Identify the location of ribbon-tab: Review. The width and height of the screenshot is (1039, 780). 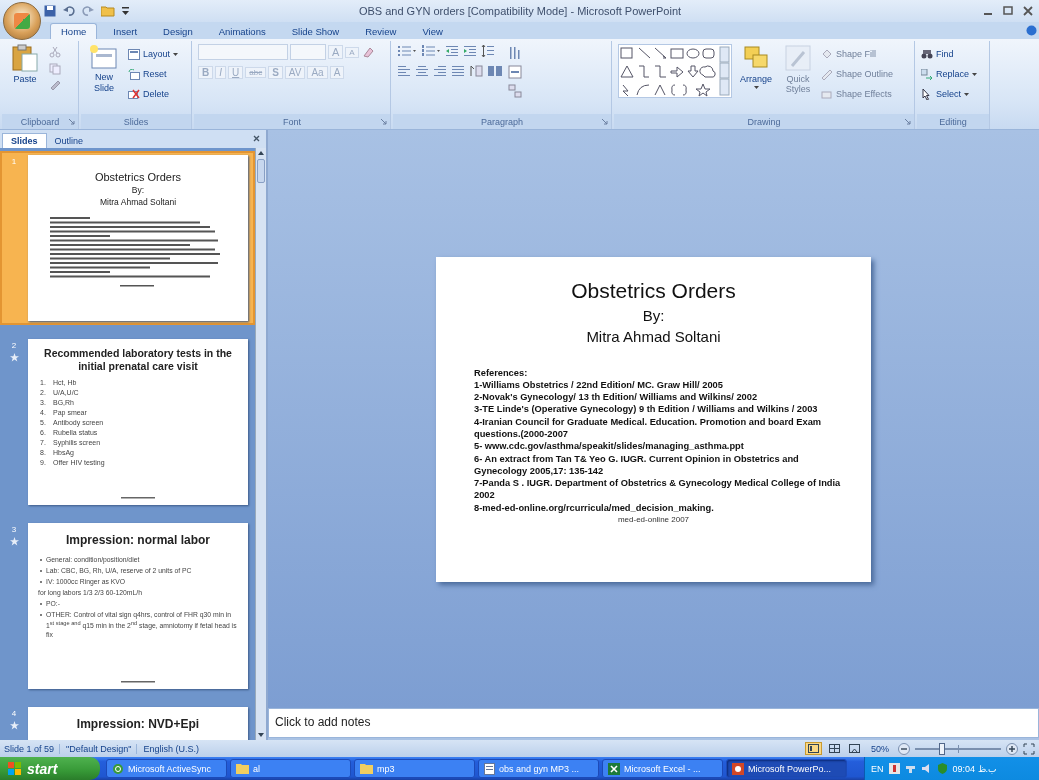
(381, 31).